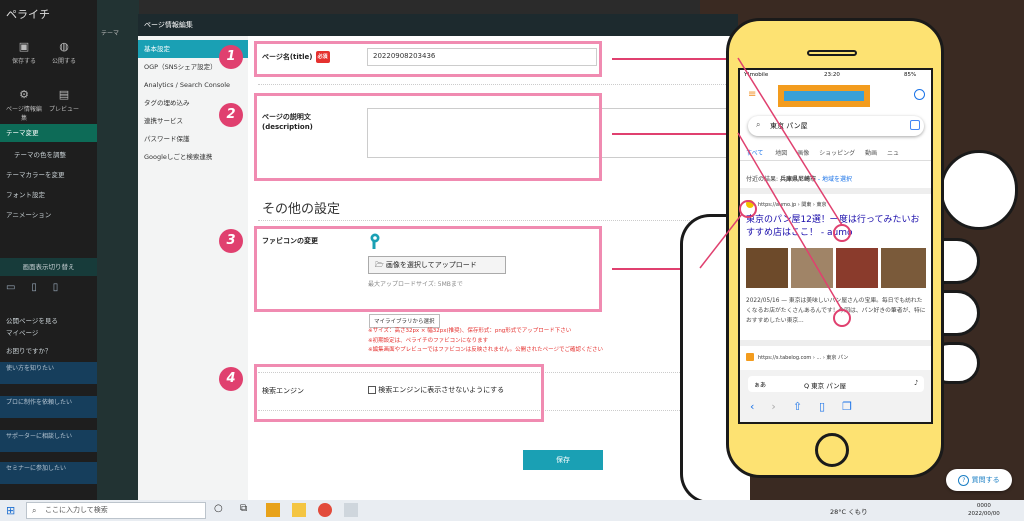 The height and width of the screenshot is (521, 1024). What do you see at coordinates (842, 318) in the screenshot?
I see `description-circle` at bounding box center [842, 318].